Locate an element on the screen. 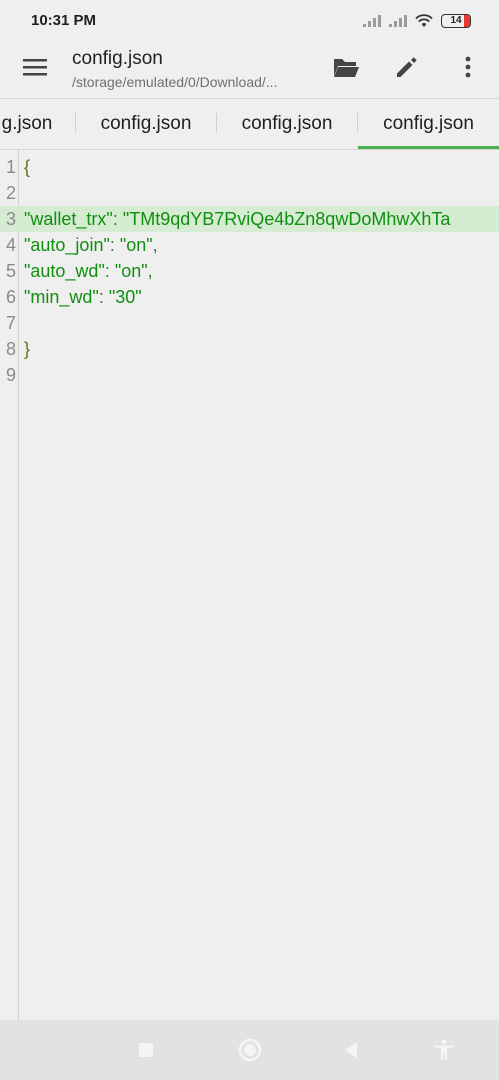 The width and height of the screenshot is (499, 1080). status-time: 10:31 PM is located at coordinates (64, 20).